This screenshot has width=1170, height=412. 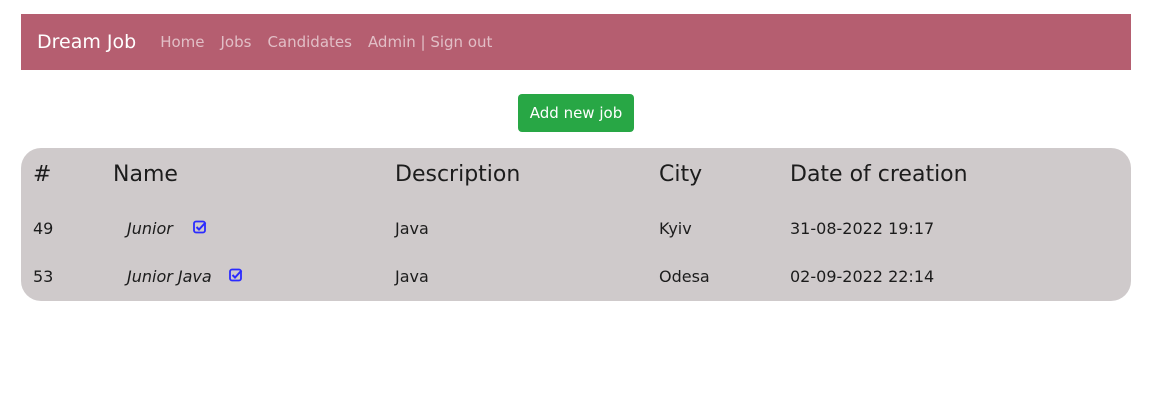 I want to click on header-city: City, so click(x=681, y=174).